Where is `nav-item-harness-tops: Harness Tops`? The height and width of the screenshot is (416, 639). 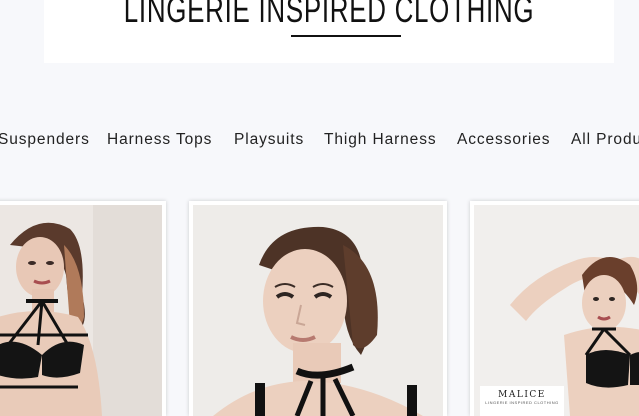
nav-item-harness-tops: Harness Tops is located at coordinates (159, 140).